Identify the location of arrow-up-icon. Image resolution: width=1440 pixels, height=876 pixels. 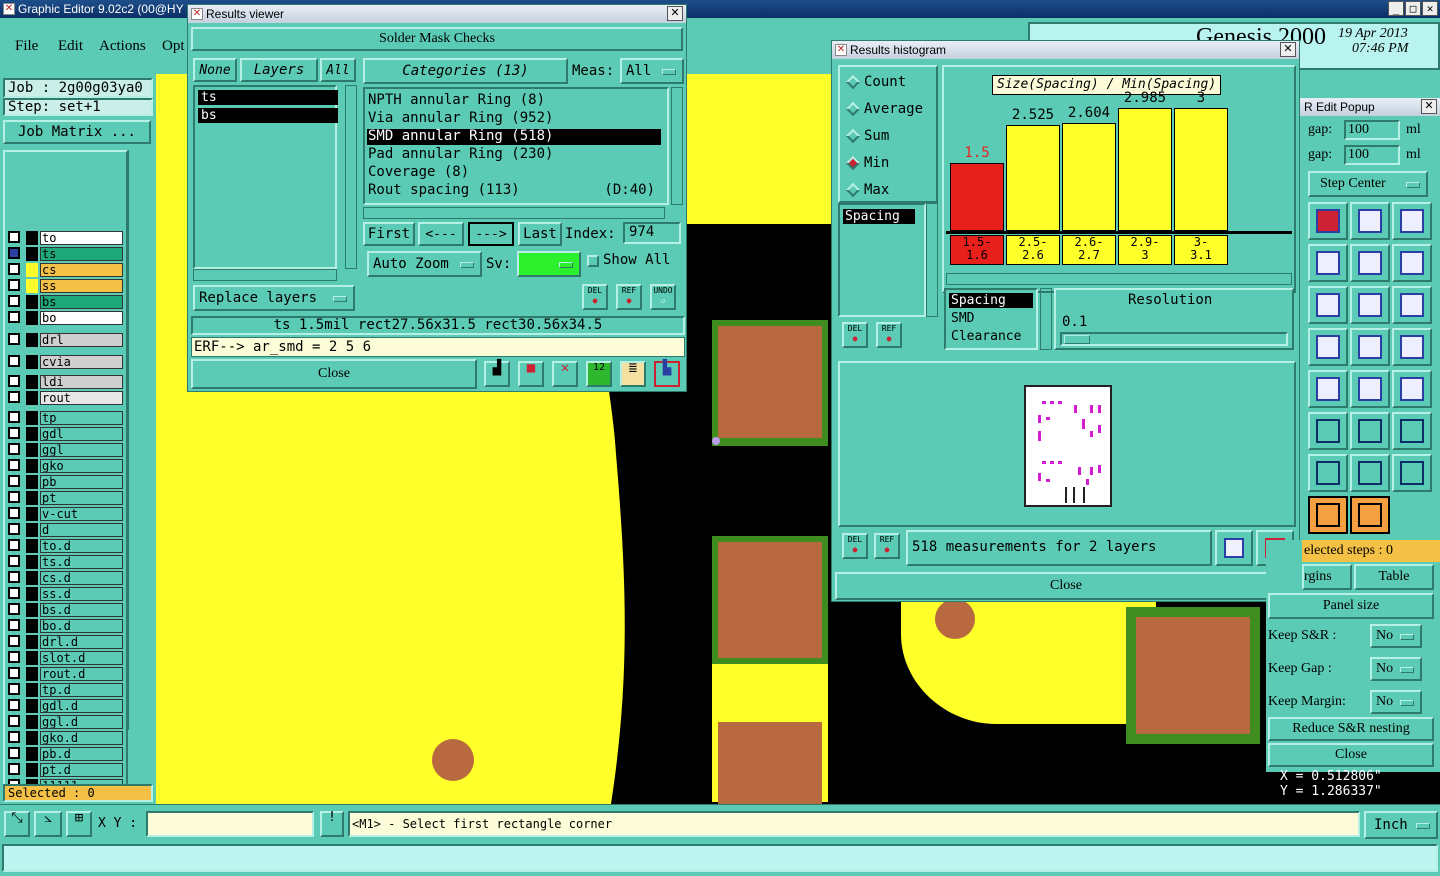
(1370, 431).